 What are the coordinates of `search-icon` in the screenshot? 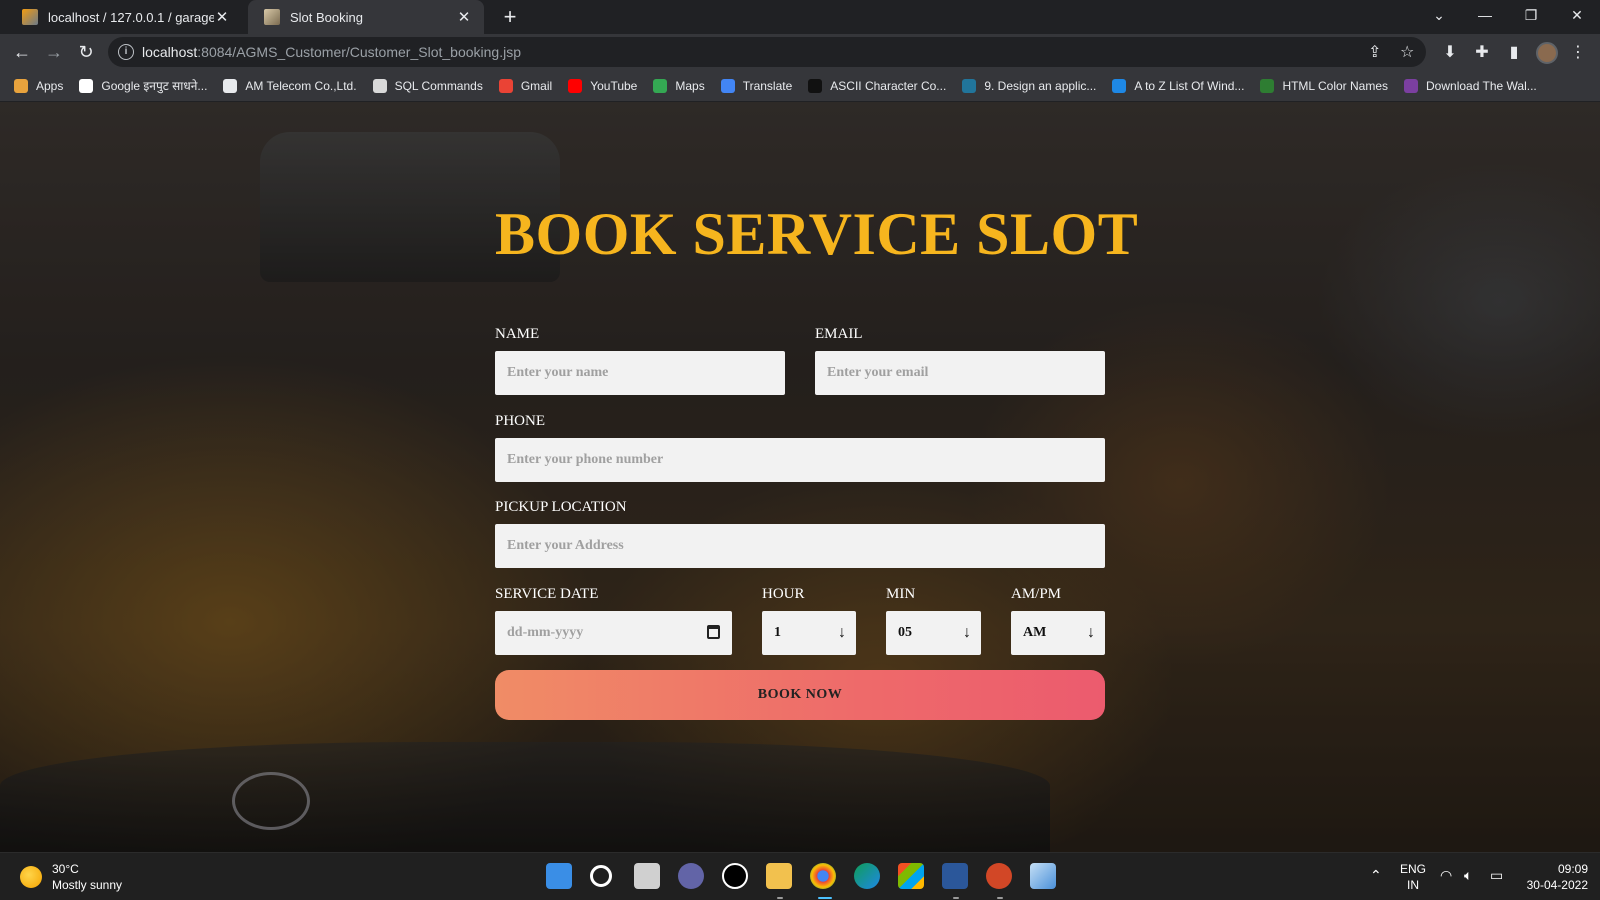 It's located at (601, 876).